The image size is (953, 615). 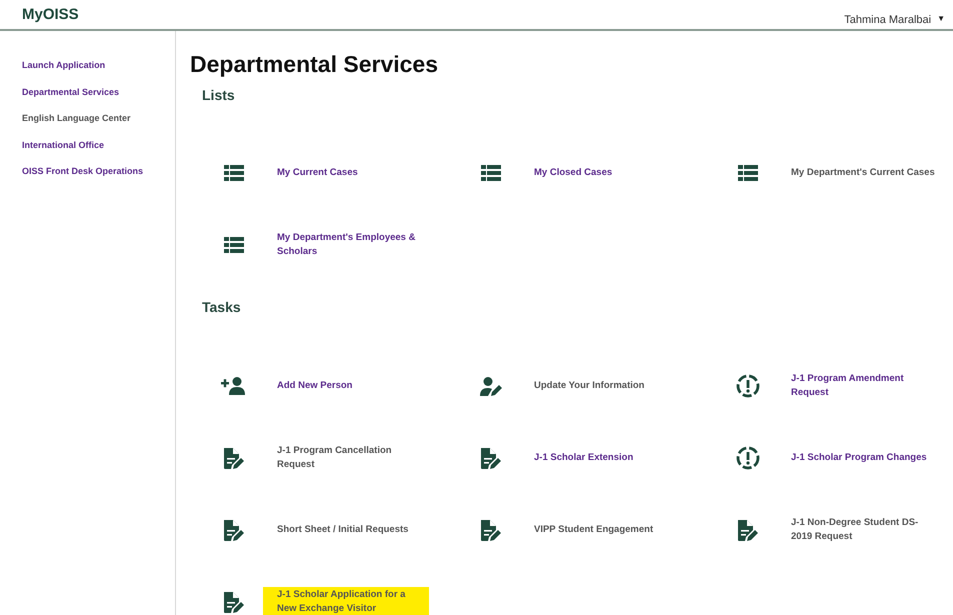 I want to click on section-heading: Tasks, so click(x=222, y=307).